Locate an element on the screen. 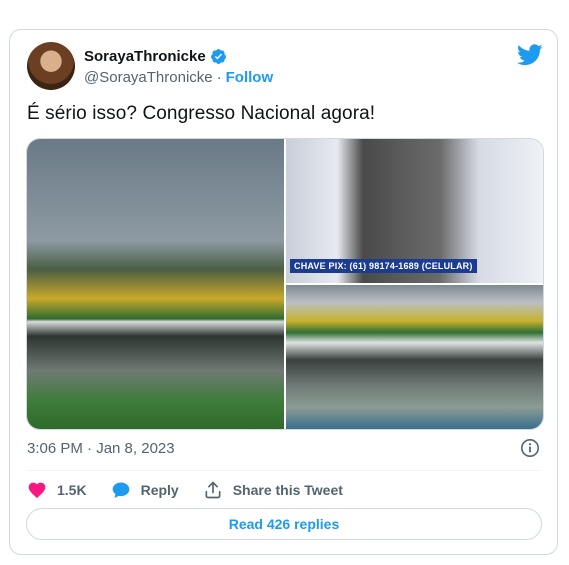  media-photo-congress-entrance: CHAVE PIX: (61) 98174-1689 (CELULAR) is located at coordinates (414, 211).